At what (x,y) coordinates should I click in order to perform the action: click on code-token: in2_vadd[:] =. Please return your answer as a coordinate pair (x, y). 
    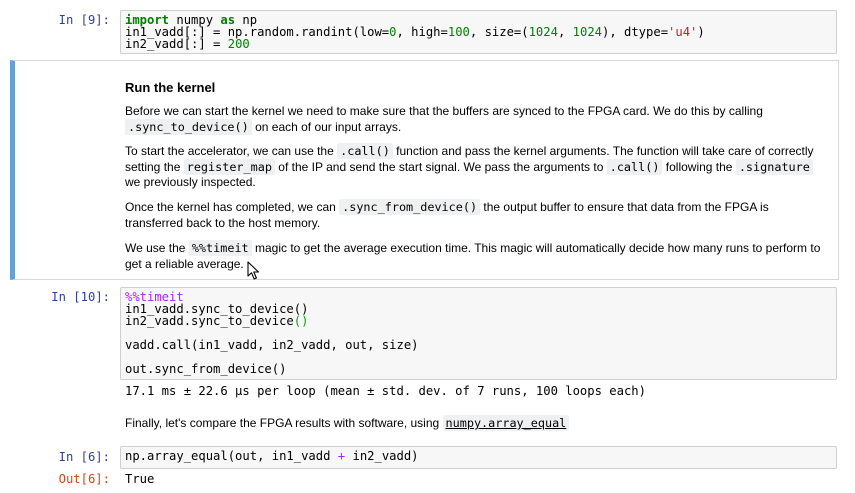
    Looking at the image, I should click on (176, 44).